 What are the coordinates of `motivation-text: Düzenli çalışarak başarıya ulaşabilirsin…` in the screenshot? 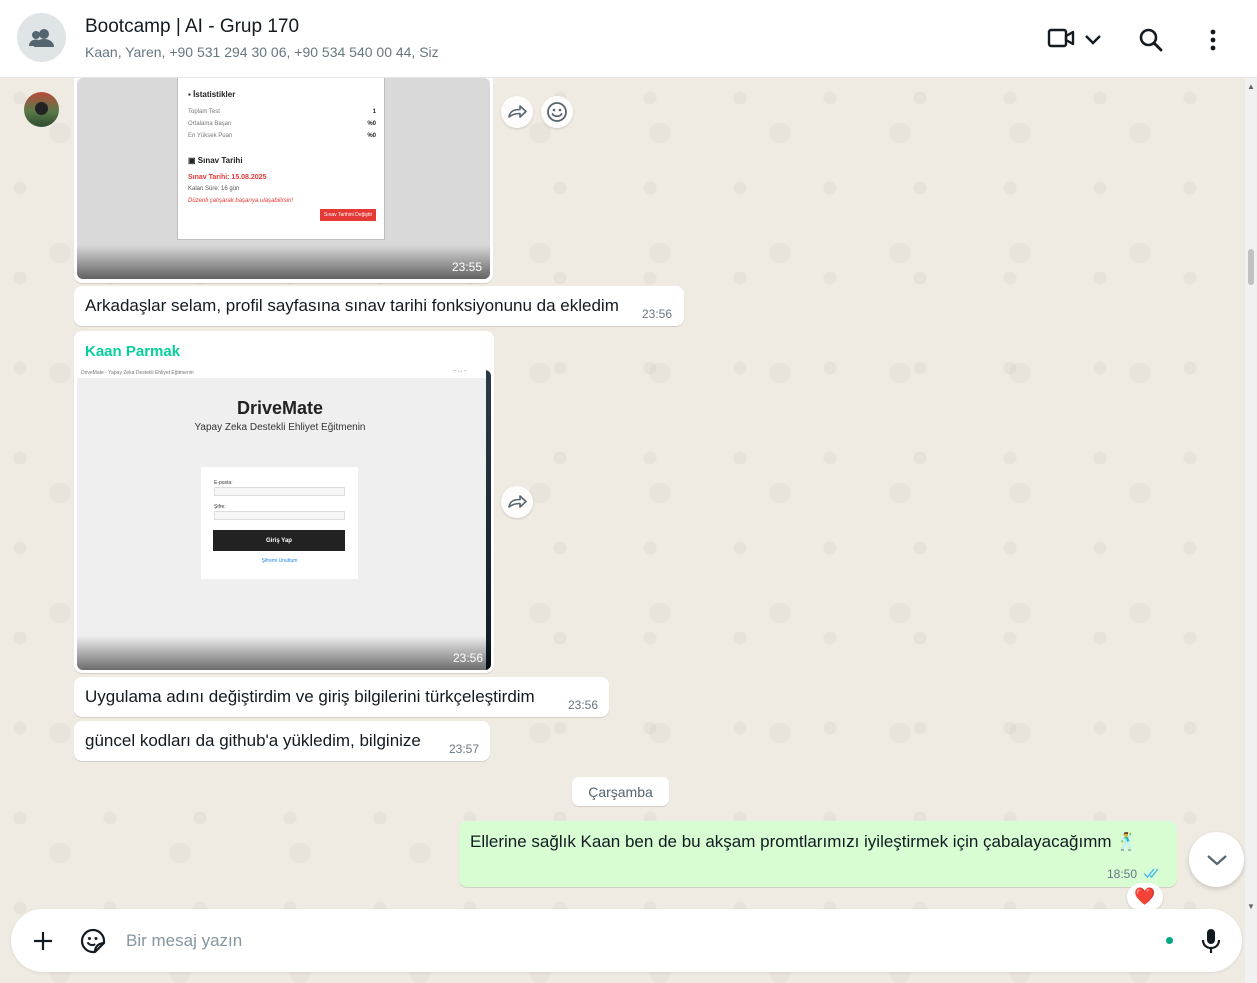 It's located at (241, 201).